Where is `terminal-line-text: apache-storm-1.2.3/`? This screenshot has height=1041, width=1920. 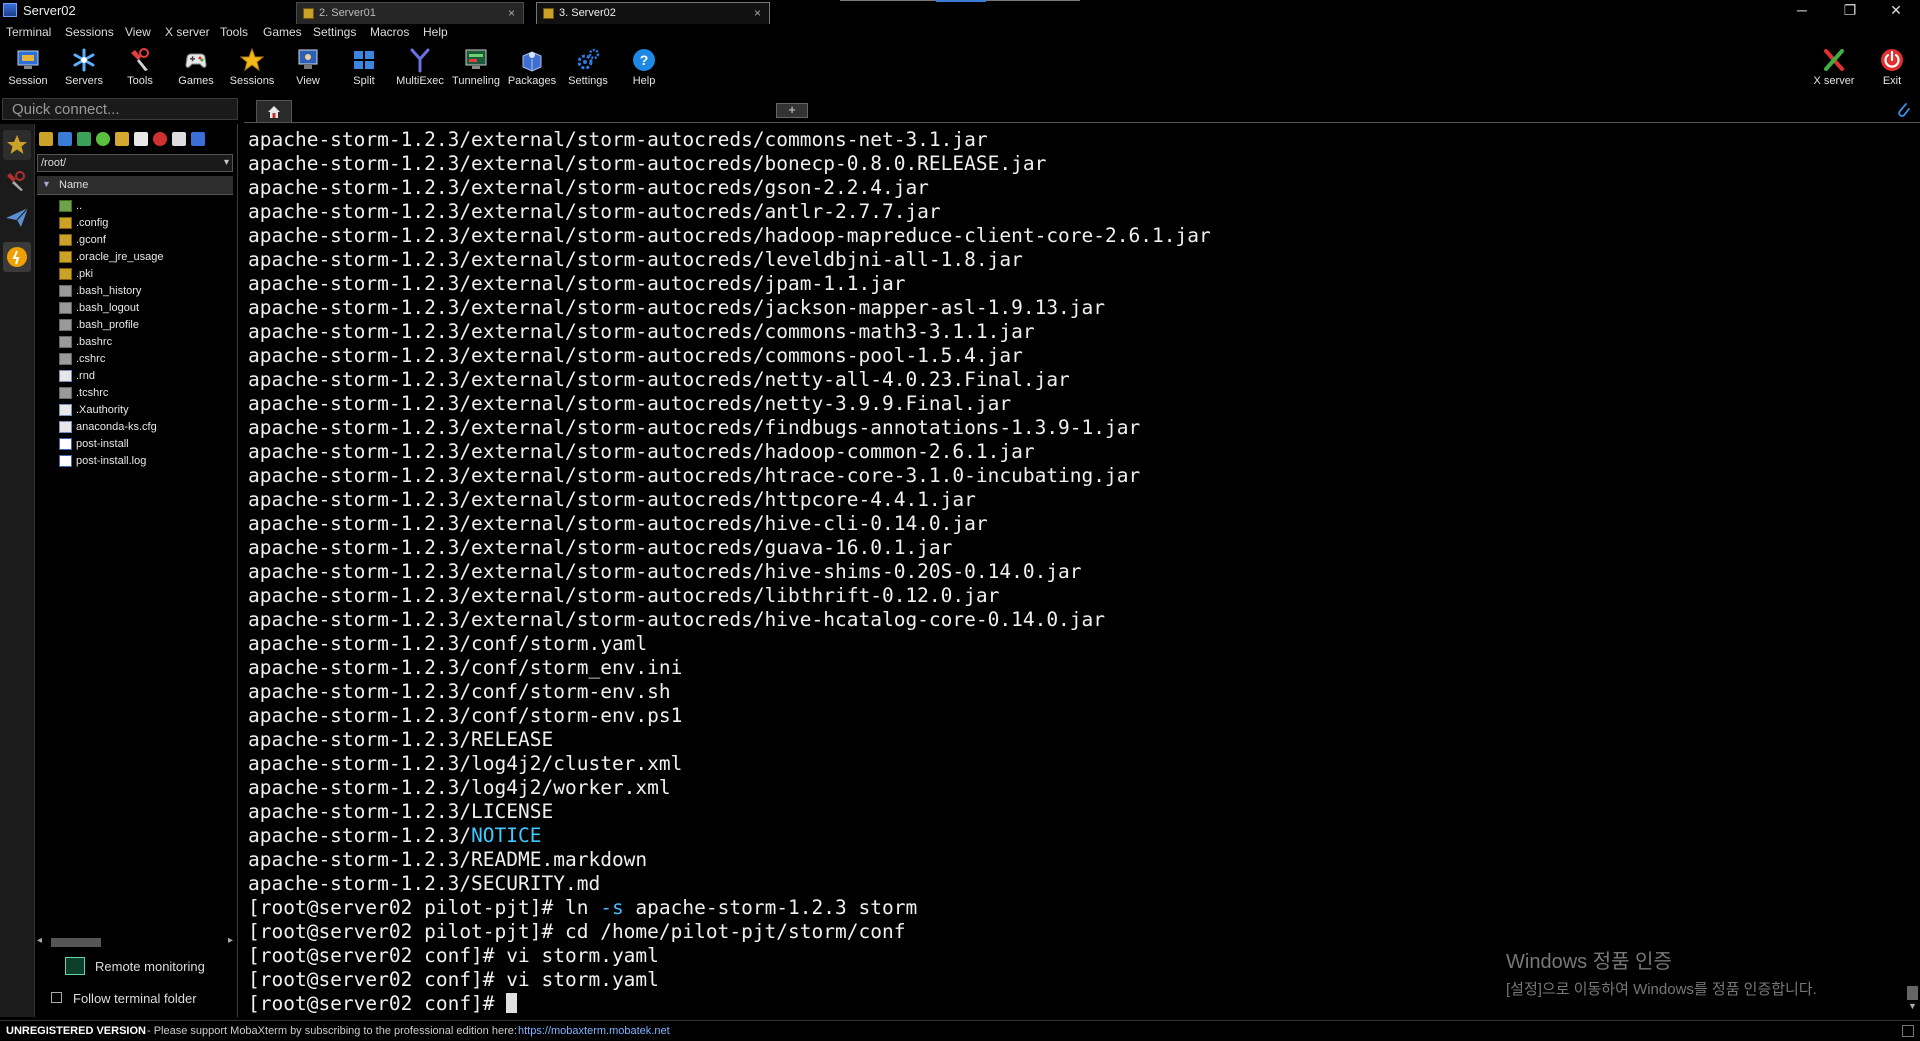
terminal-line-text: apache-storm-1.2.3/ is located at coordinates (360, 835).